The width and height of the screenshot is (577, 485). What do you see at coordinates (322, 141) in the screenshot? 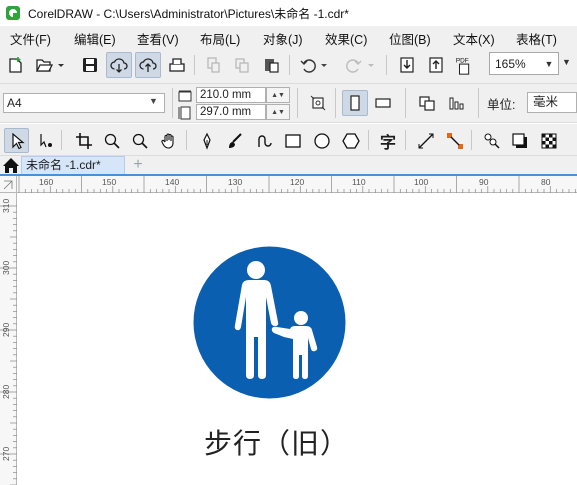
I see `ellipse-tool-button` at bounding box center [322, 141].